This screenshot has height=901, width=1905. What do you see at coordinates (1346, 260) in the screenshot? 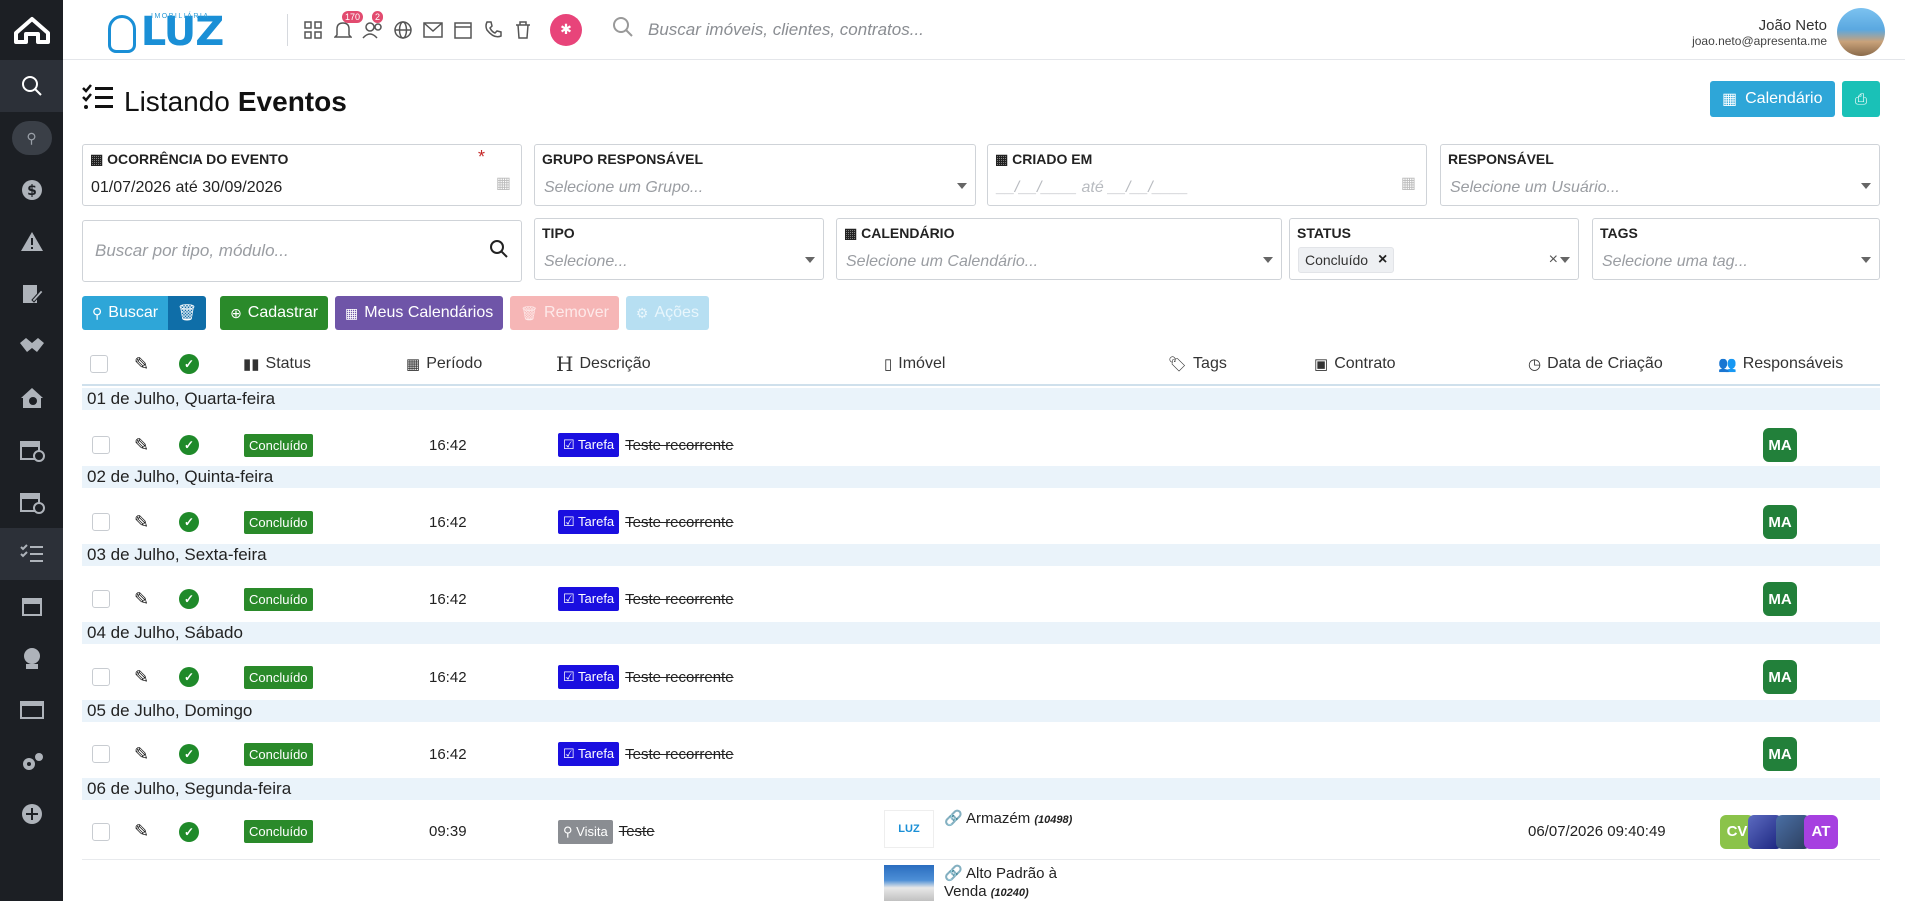
I see `status-chip: Concluído ×` at bounding box center [1346, 260].